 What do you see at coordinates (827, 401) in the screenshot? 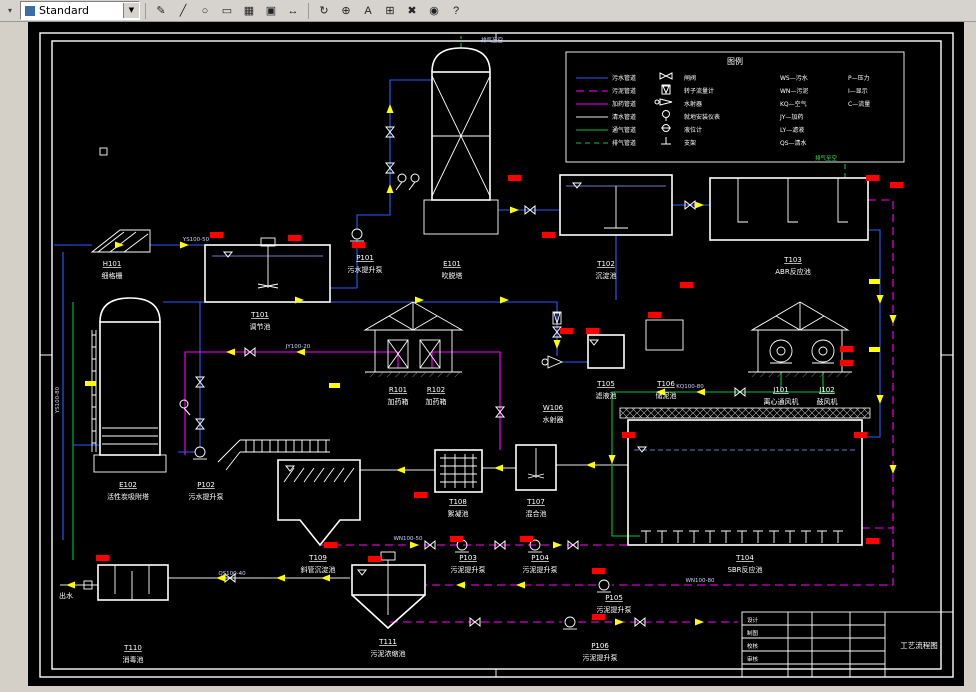
I see `equipment-name: 鼓风机` at bounding box center [827, 401].